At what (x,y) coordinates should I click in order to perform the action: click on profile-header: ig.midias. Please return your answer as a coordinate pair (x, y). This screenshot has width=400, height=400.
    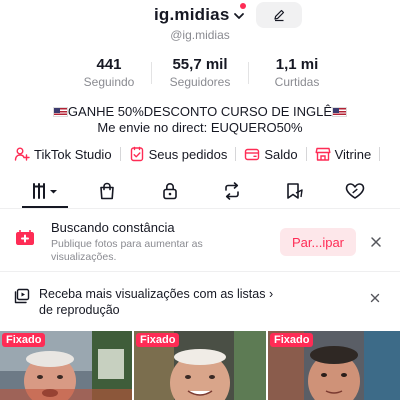
    Looking at the image, I should click on (200, 15).